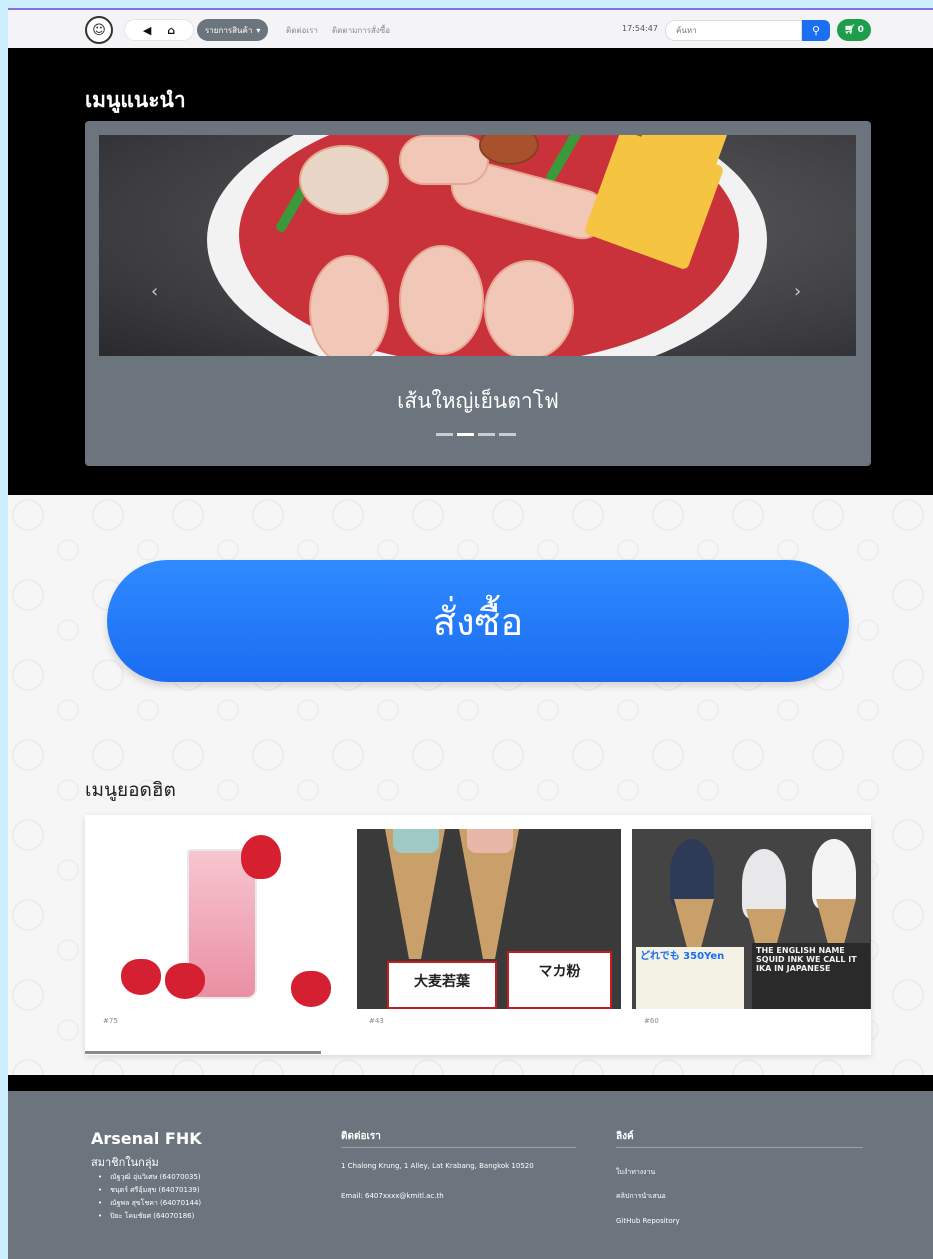 The height and width of the screenshot is (1259, 933). Describe the element at coordinates (392, 1196) in the screenshot. I see `footer-email: Email: 6407xxxx@kmitl.ac.th` at that location.